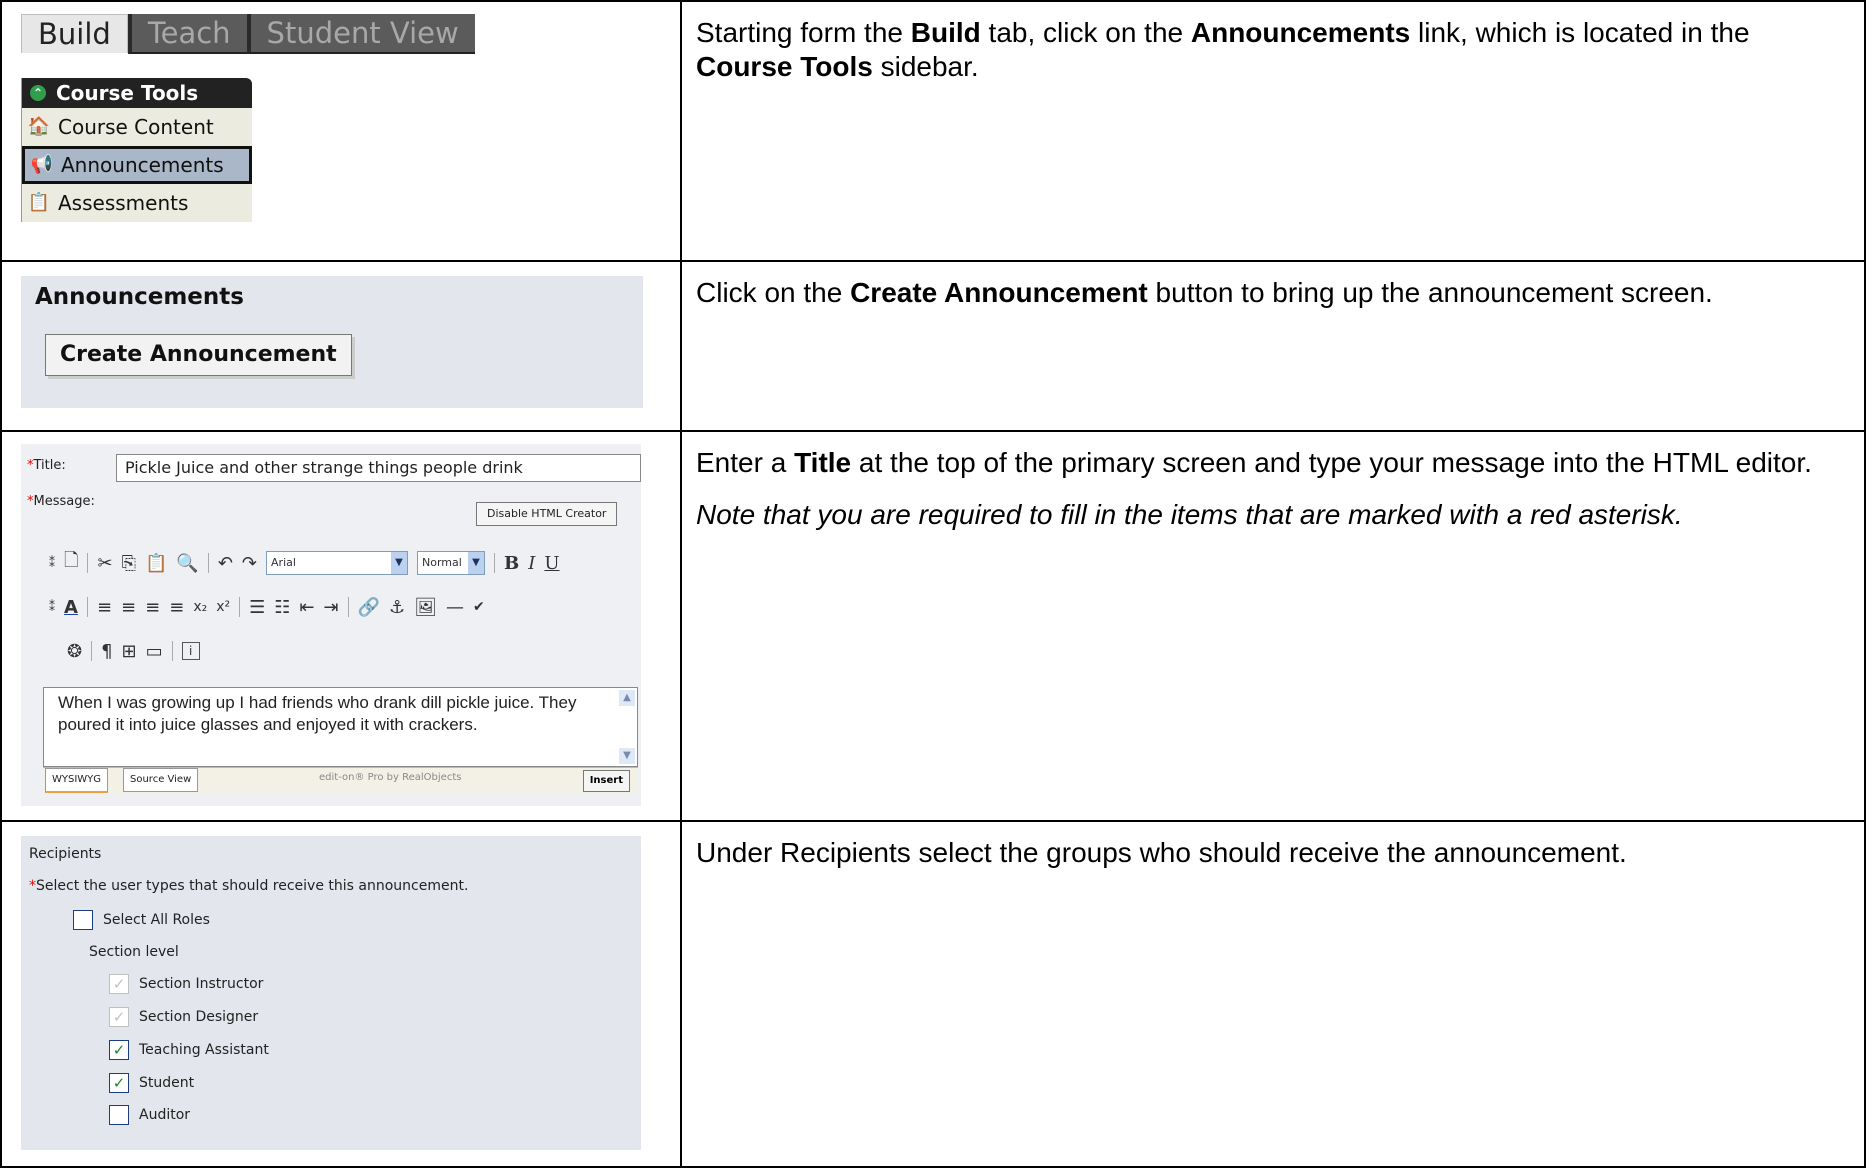 Image resolution: width=1866 pixels, height=1168 pixels. I want to click on text: Auditor, so click(165, 1115).